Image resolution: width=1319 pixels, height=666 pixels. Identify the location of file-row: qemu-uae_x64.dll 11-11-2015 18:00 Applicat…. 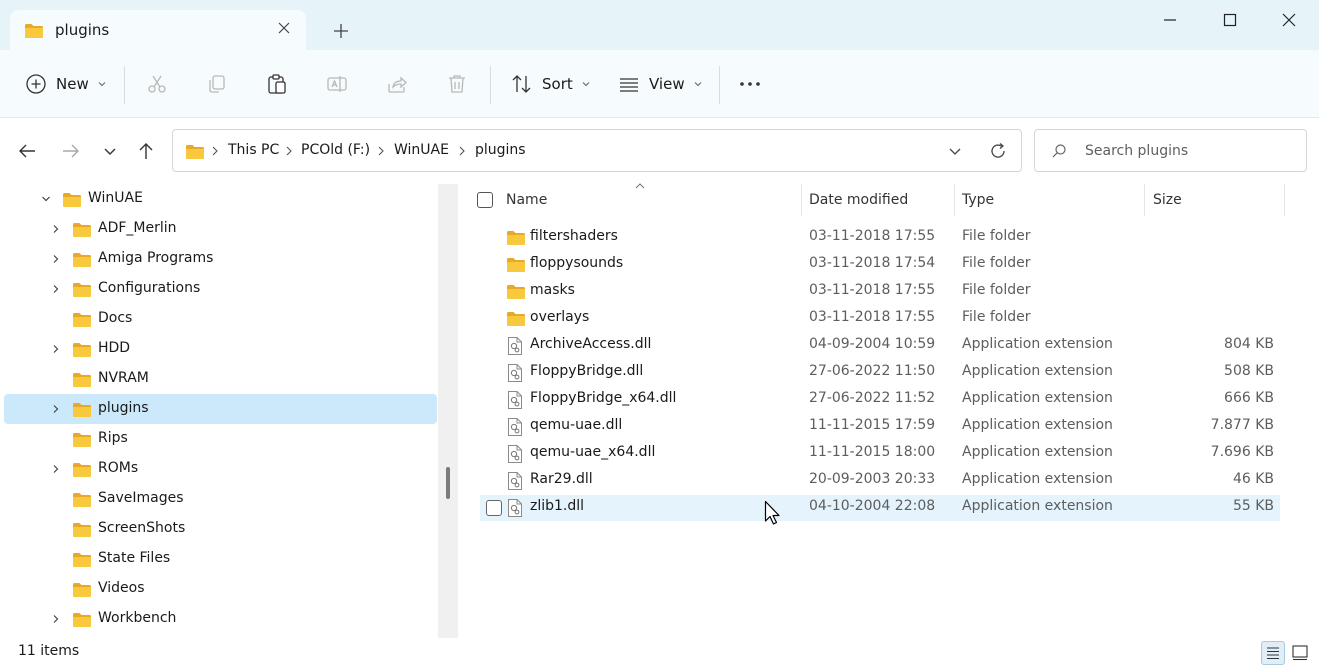
(880, 454).